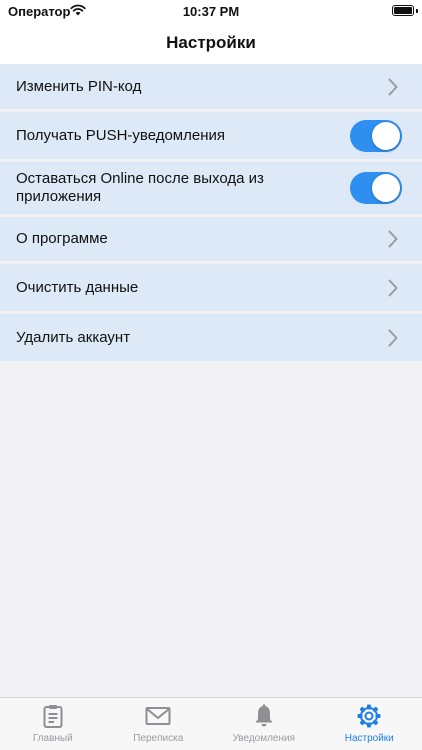 This screenshot has width=422, height=750. I want to click on status-bar: Оператор 10:37 PM, so click(211, 11).